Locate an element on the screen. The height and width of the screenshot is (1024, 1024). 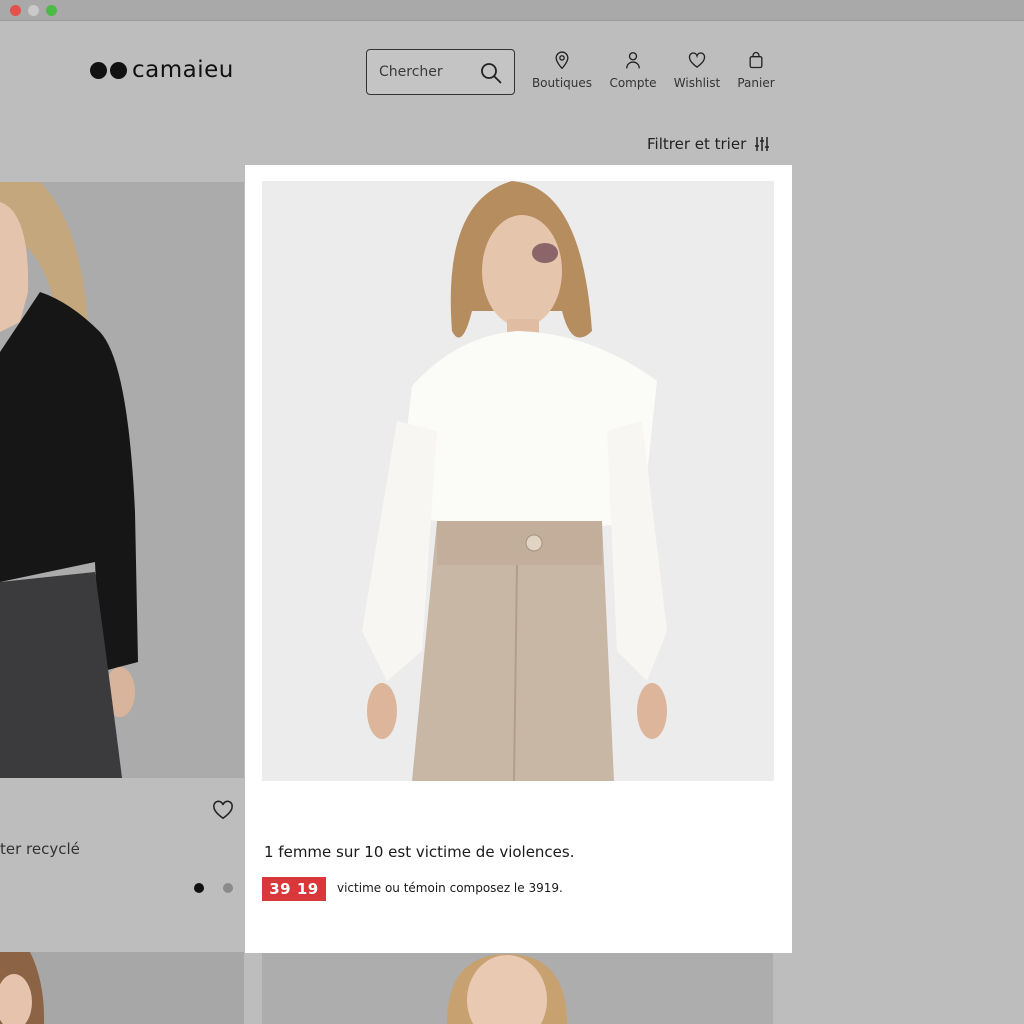
hotline-text: victime ou témoin composez le 3919. is located at coordinates (450, 888).